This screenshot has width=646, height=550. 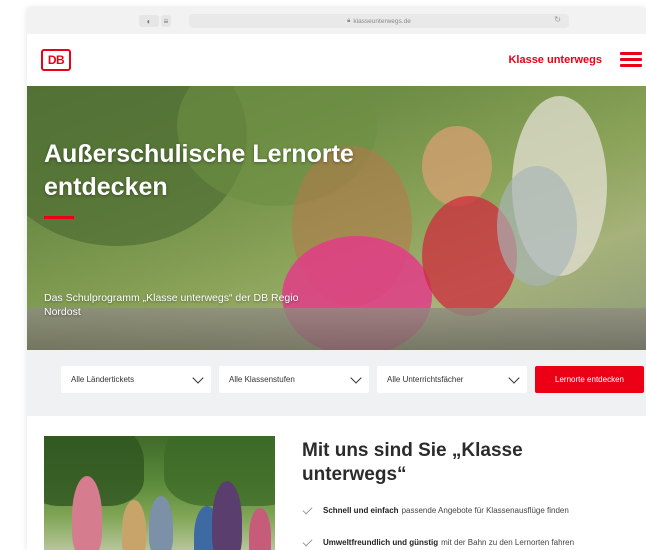 I want to click on reload-icon: ↻, so click(x=557, y=19).